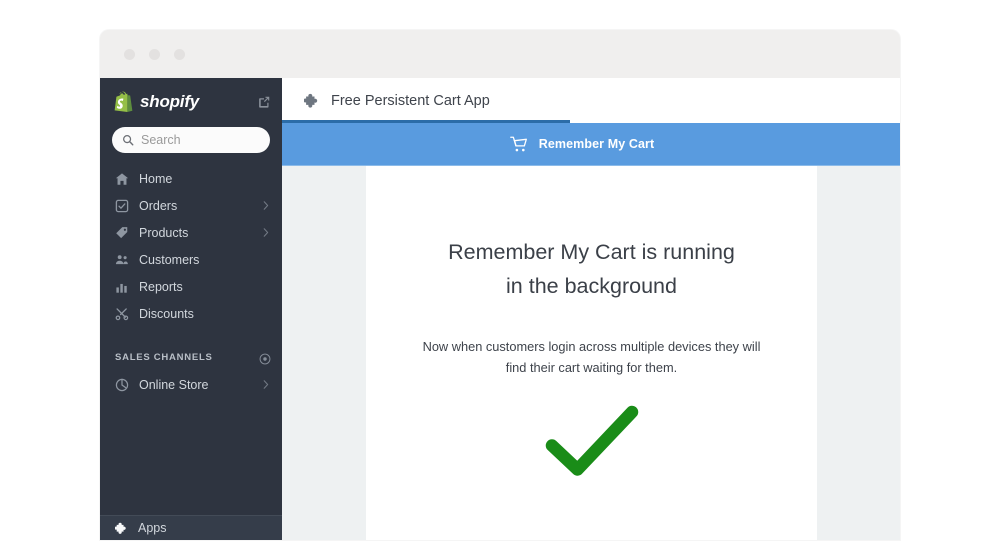 Image resolution: width=1000 pixels, height=560 pixels. Describe the element at coordinates (191, 286) in the screenshot. I see `sidebar-item-reports: Reports` at that location.